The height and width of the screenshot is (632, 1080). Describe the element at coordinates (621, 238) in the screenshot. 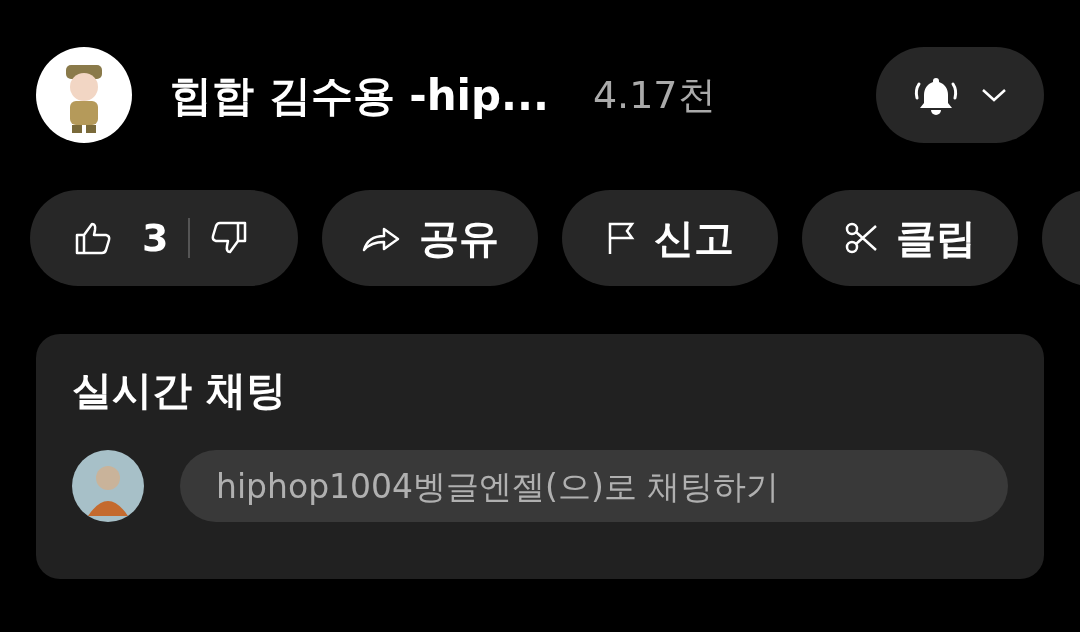

I see `flag-icon` at that location.